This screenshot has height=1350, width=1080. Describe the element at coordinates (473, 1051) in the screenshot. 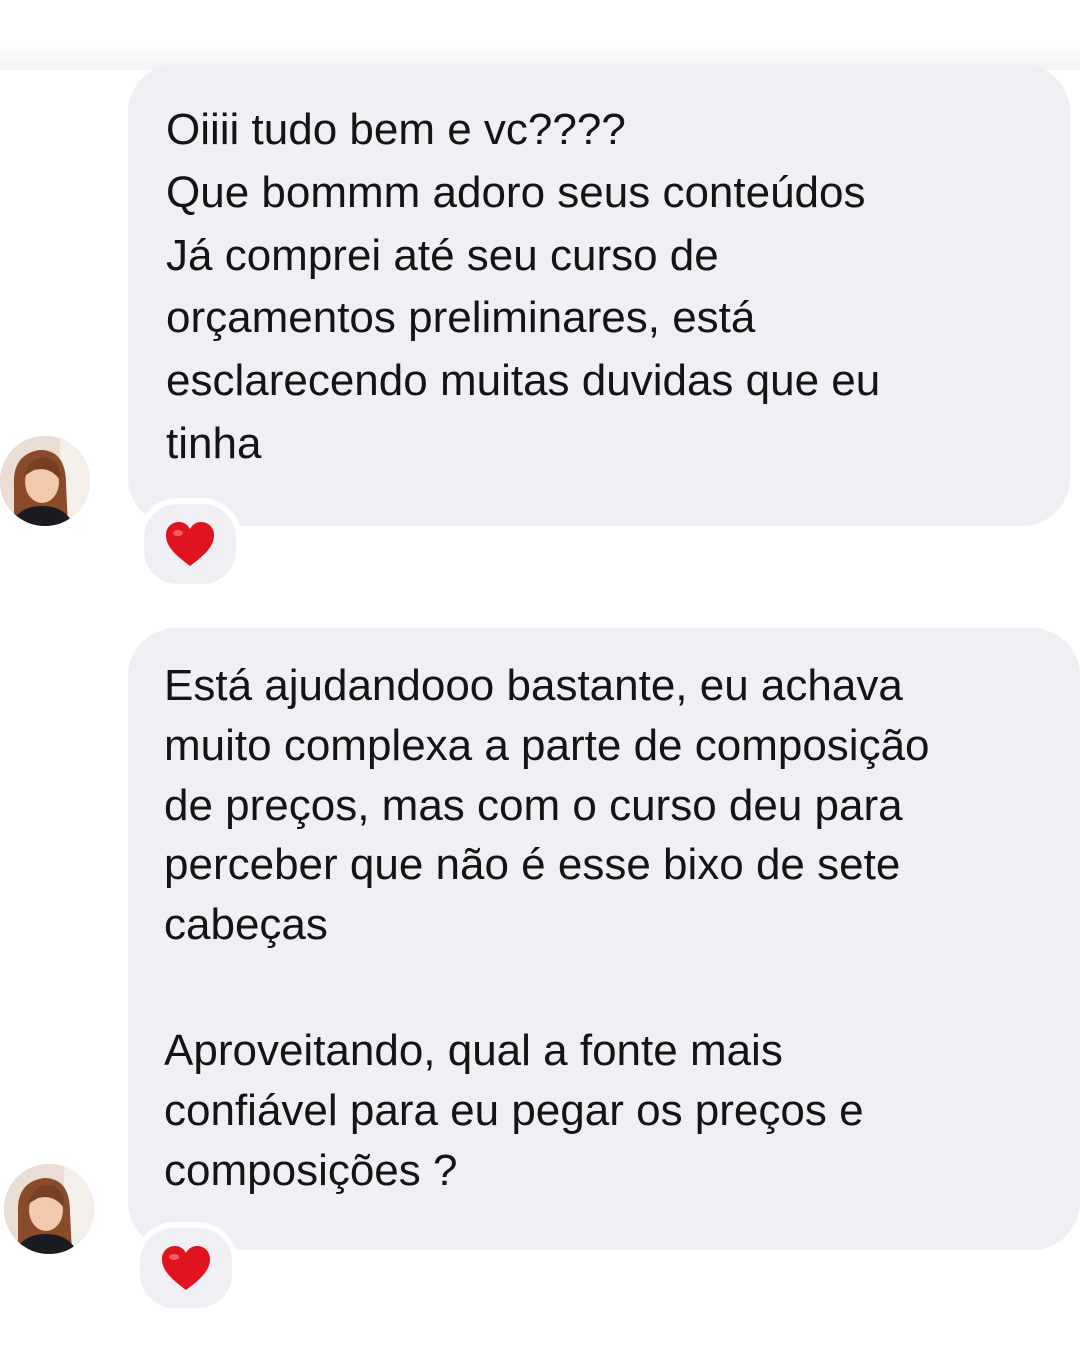

I see `message-line: Aproveitando, qual a fonte mais` at that location.